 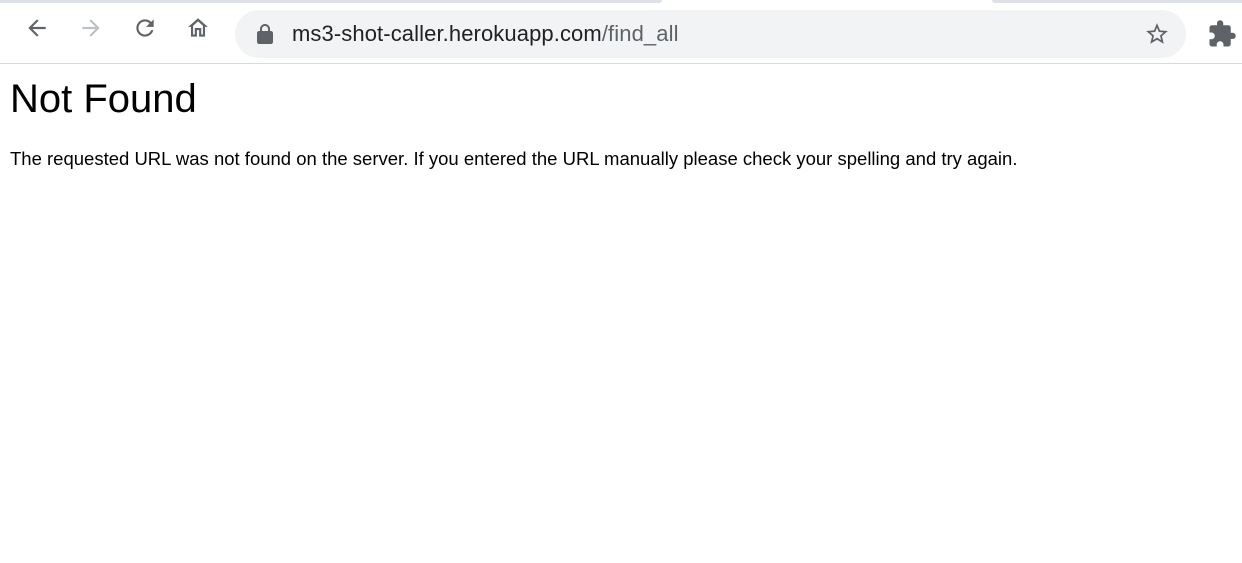 I want to click on url-text: ms3-shot-caller.herokuapp.com/find_all, so click(x=485, y=34).